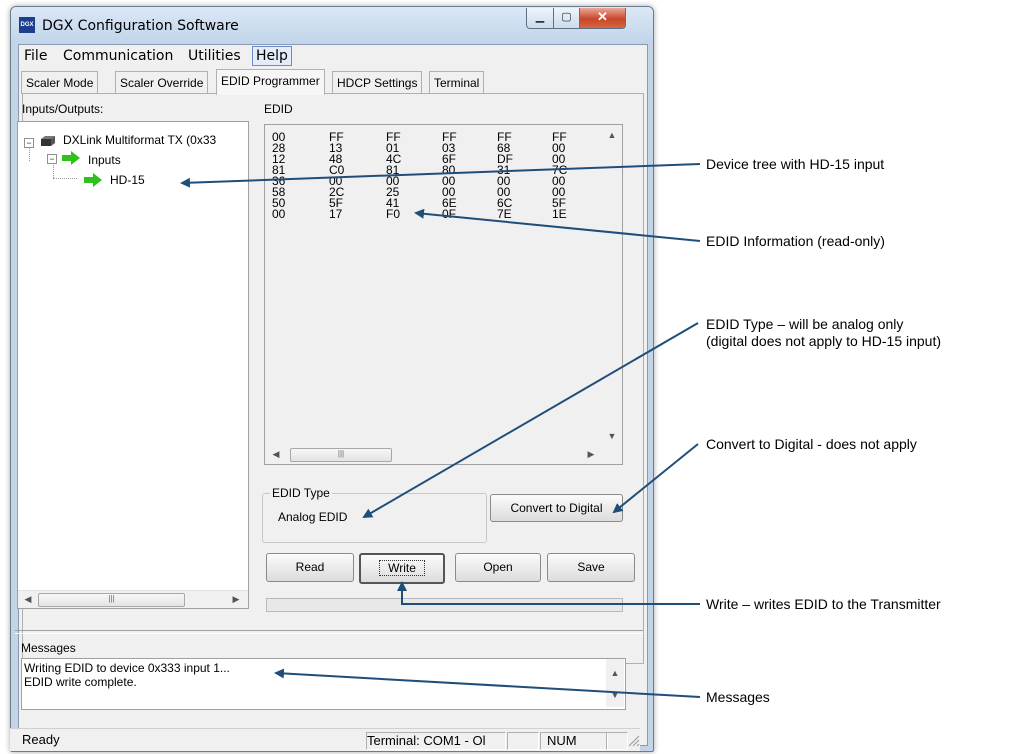  Describe the element at coordinates (530, 420) in the screenshot. I see `arrow-edid-type` at that location.